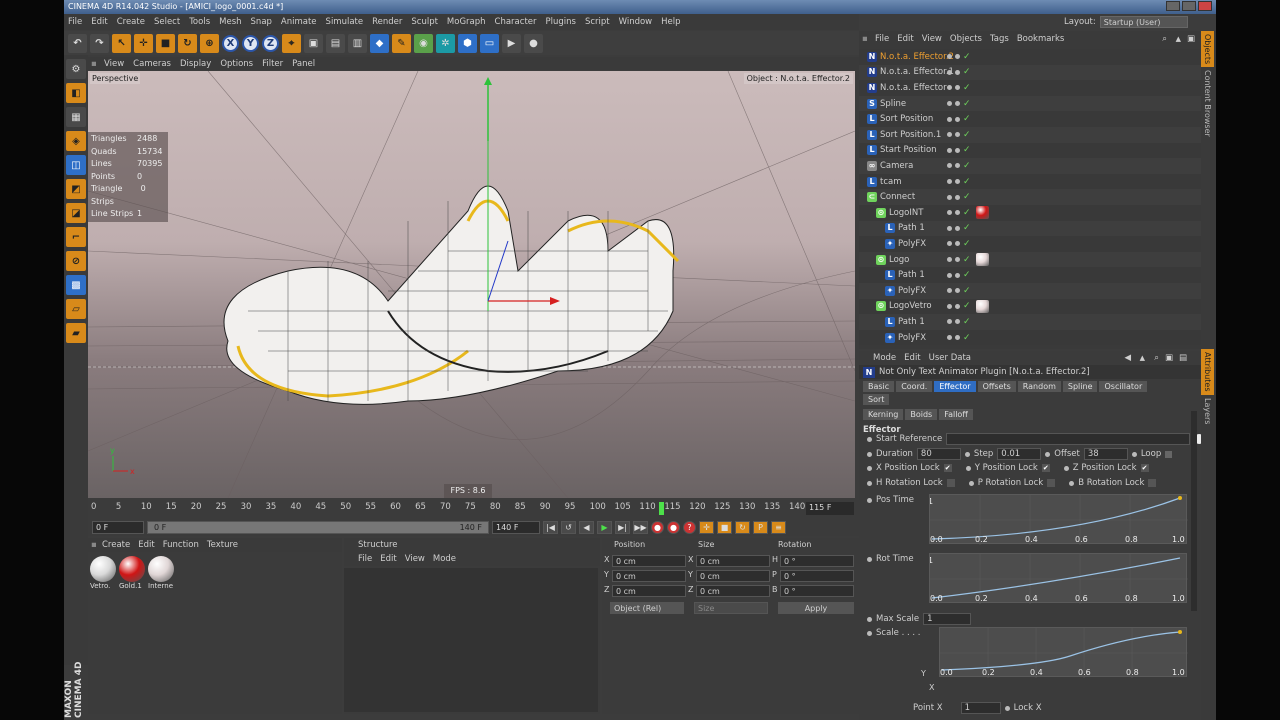 Image resolution: width=1280 pixels, height=720 pixels. Describe the element at coordinates (165, 43) in the screenshot. I see `scale-tool-icon: ■` at that location.